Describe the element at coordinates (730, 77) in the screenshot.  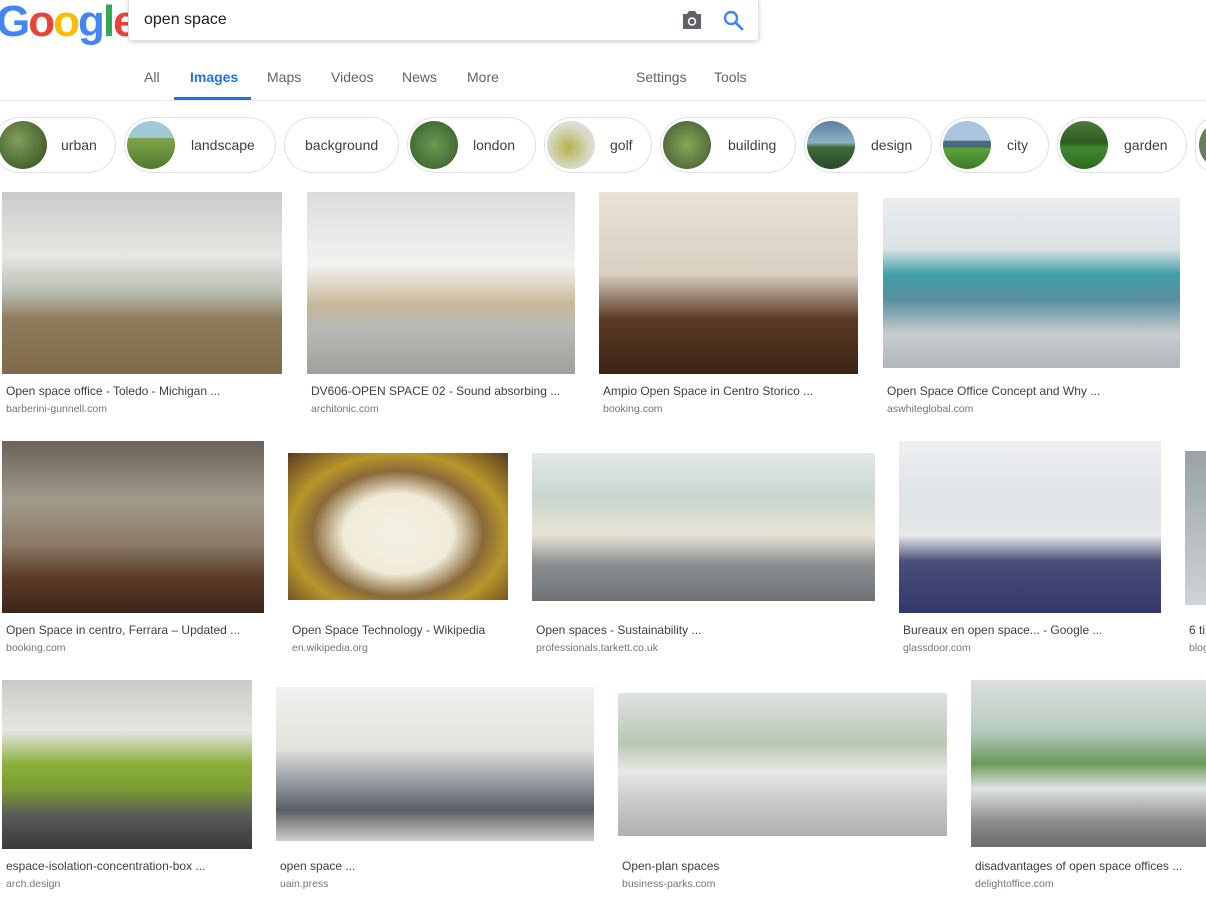
I see `tools-link: Tools` at that location.